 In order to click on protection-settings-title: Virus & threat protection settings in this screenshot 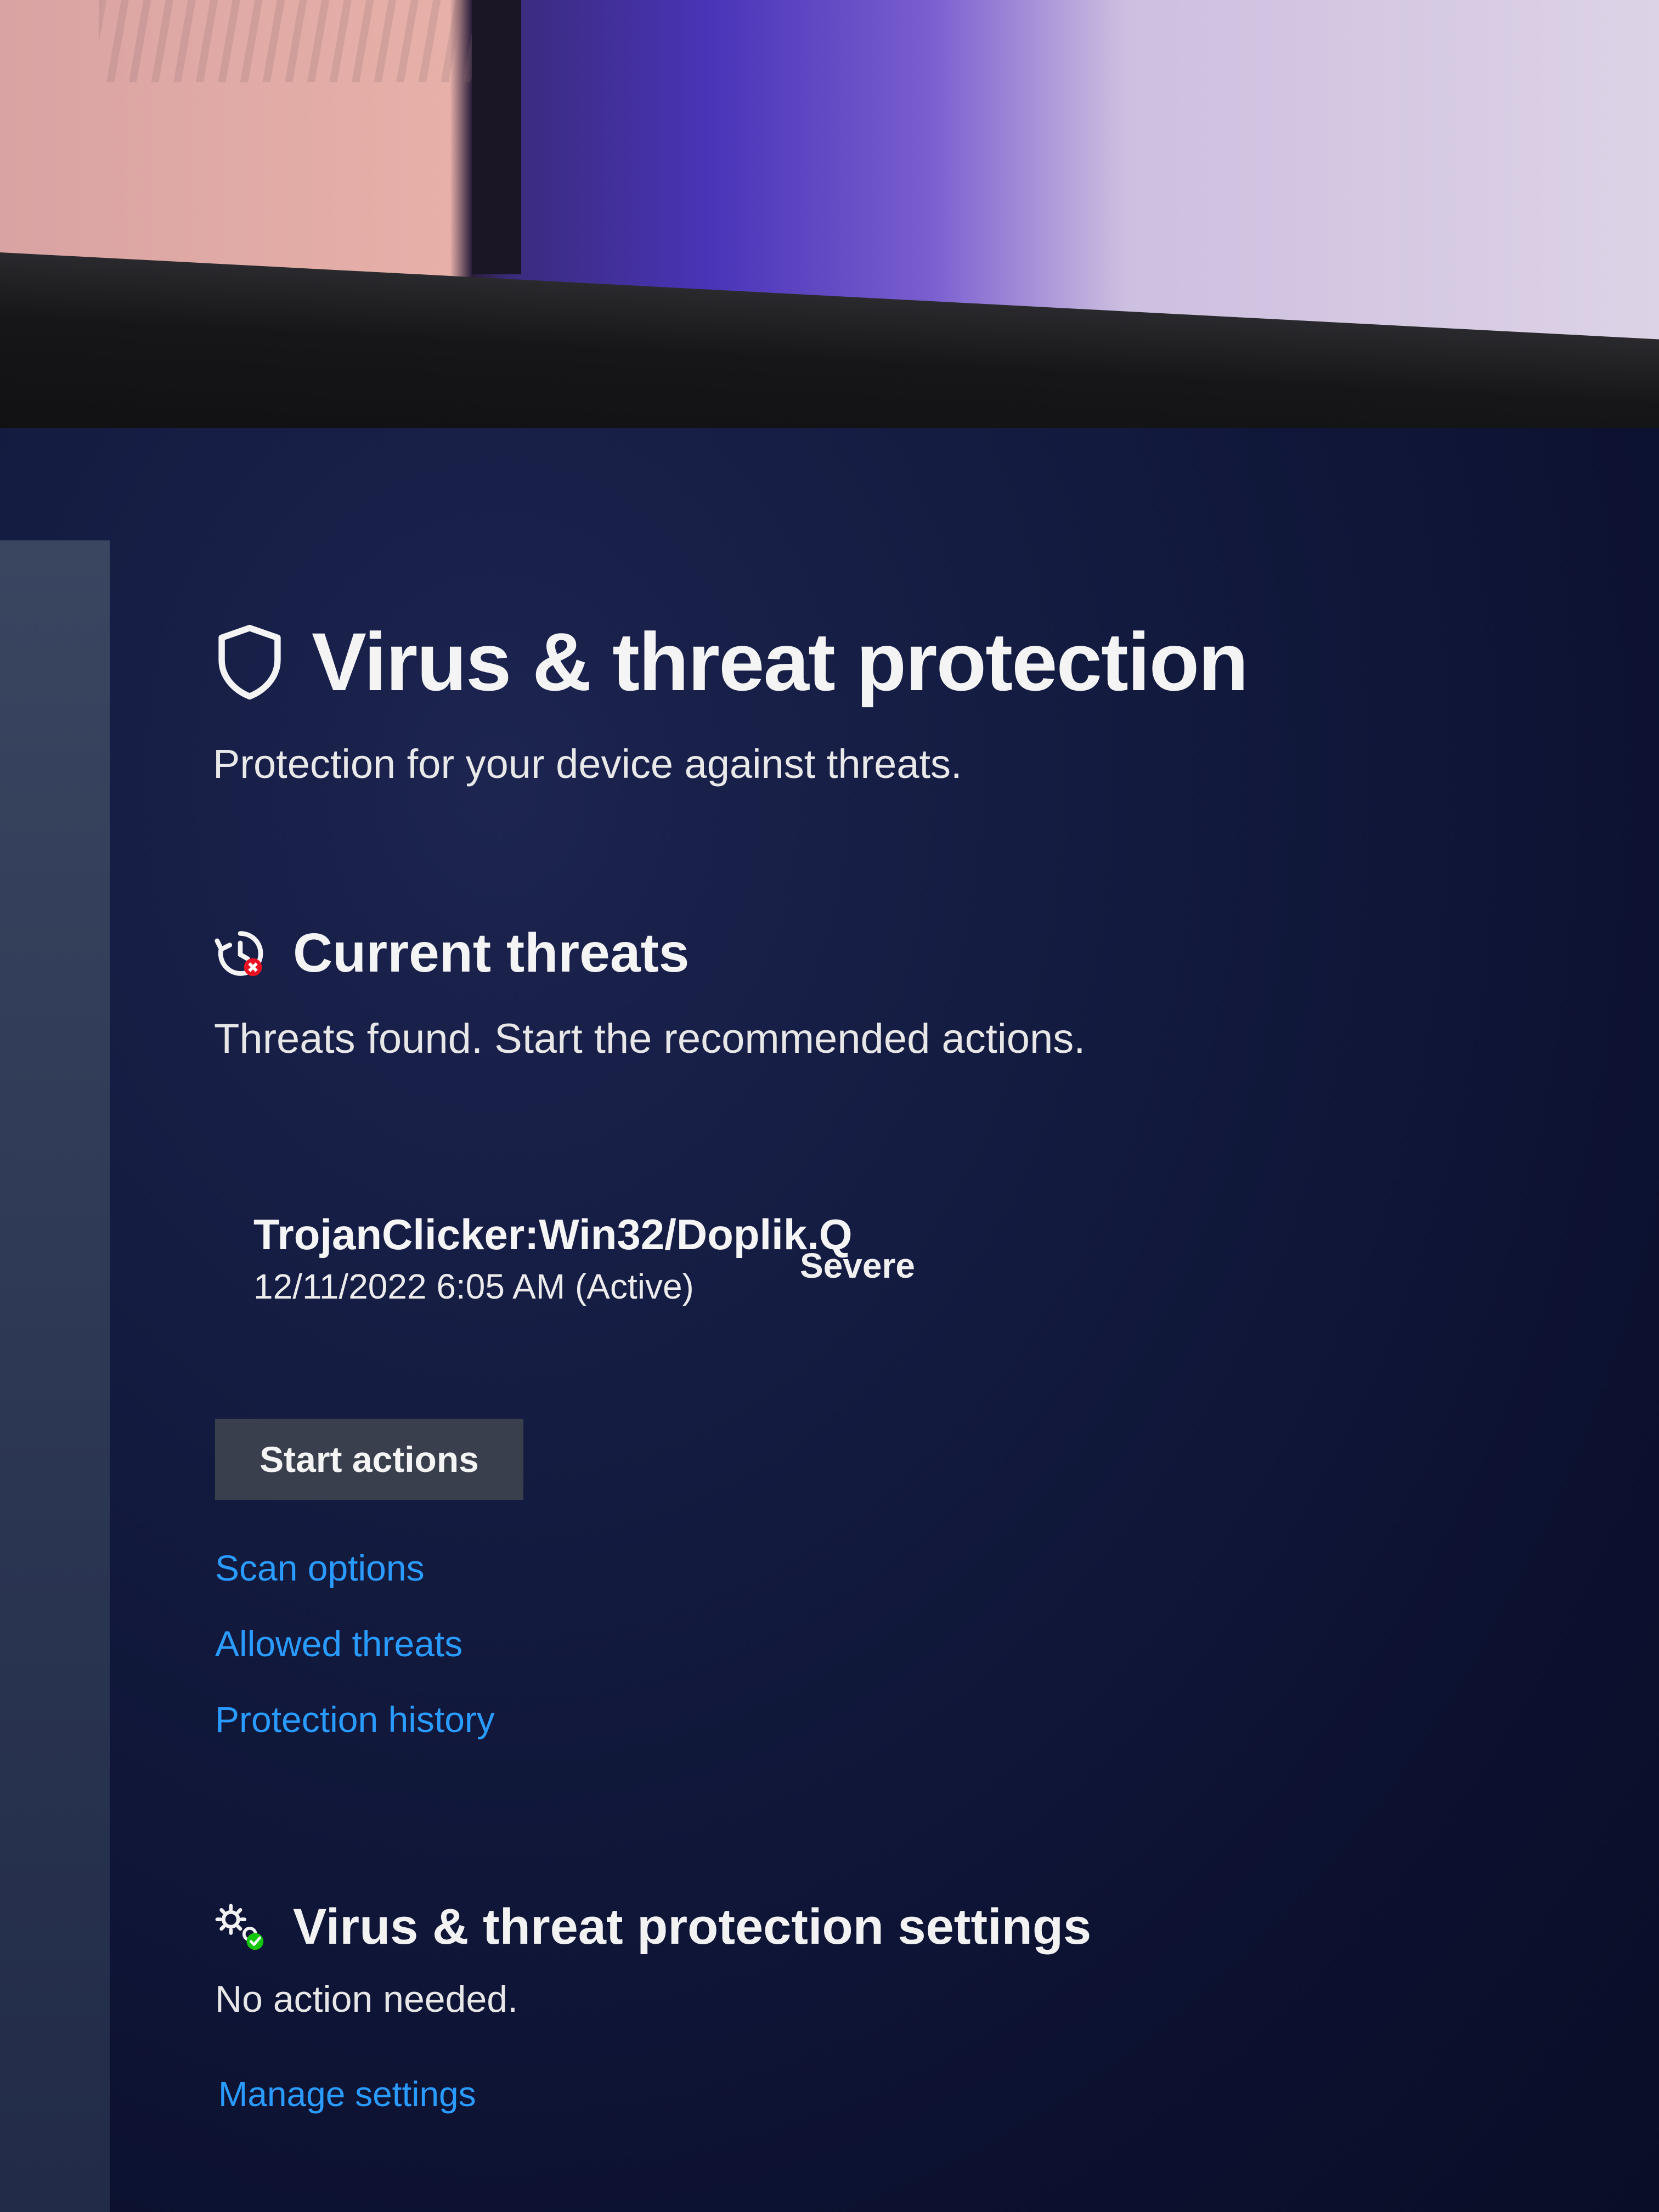, I will do `click(692, 1927)`.